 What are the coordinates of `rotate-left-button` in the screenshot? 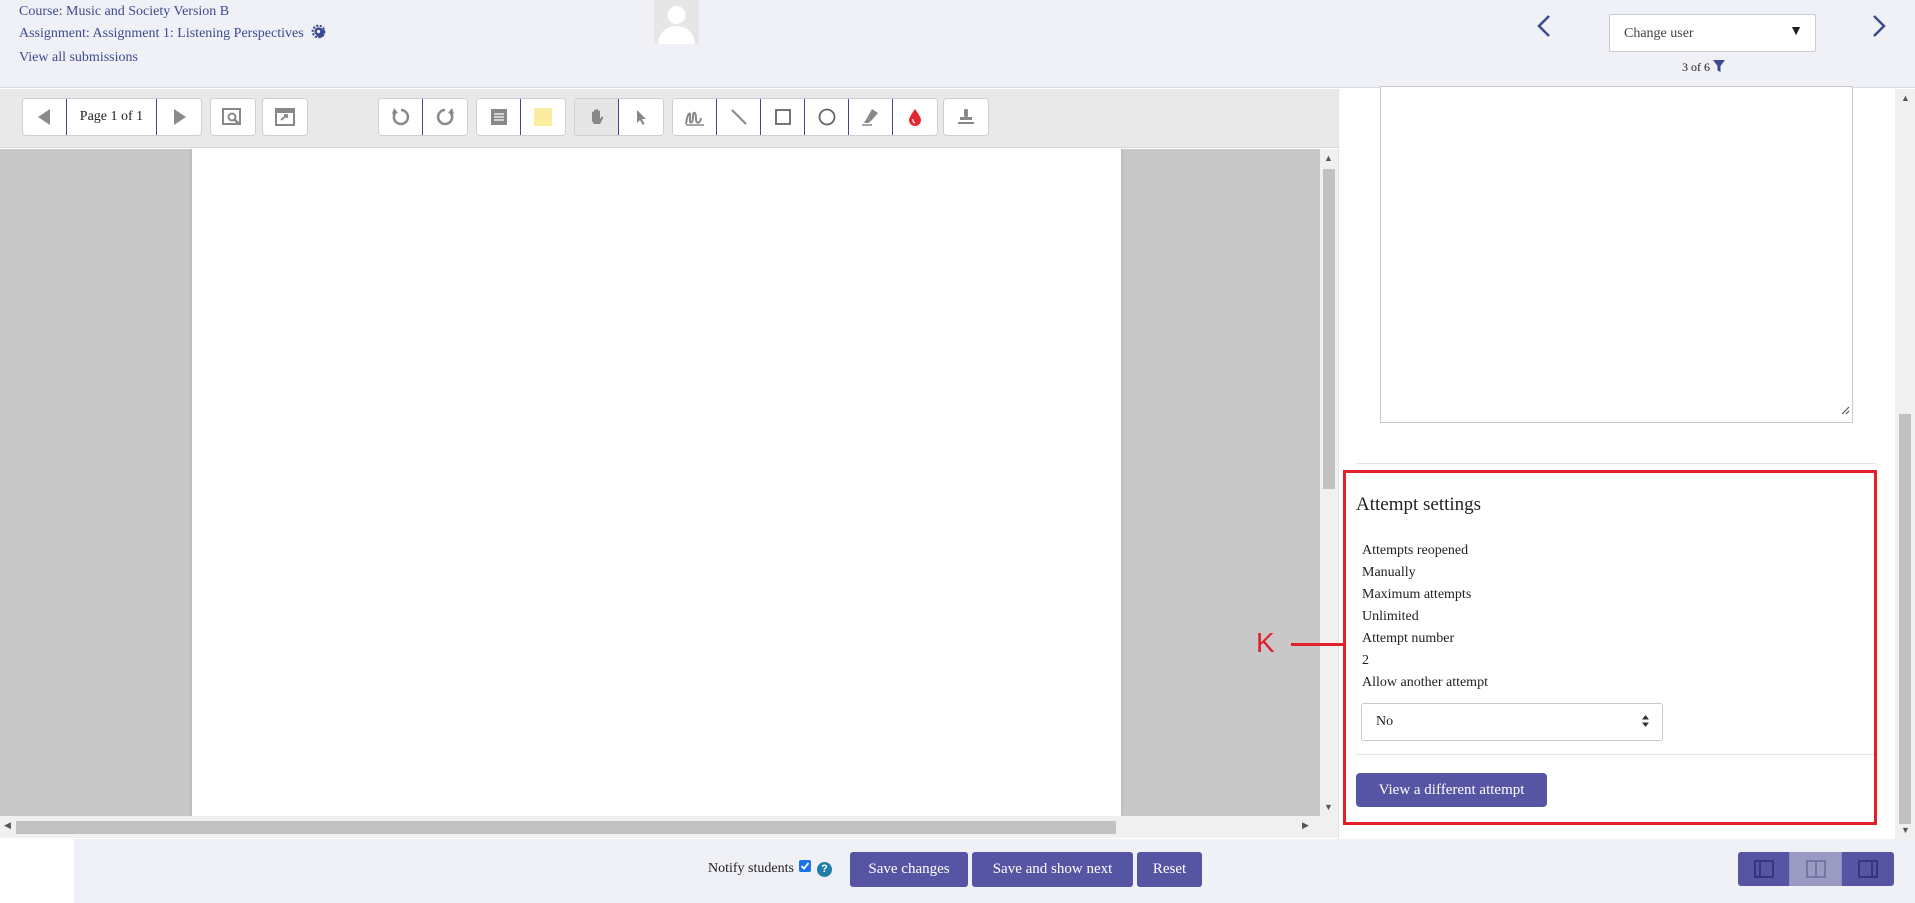 It's located at (401, 117).